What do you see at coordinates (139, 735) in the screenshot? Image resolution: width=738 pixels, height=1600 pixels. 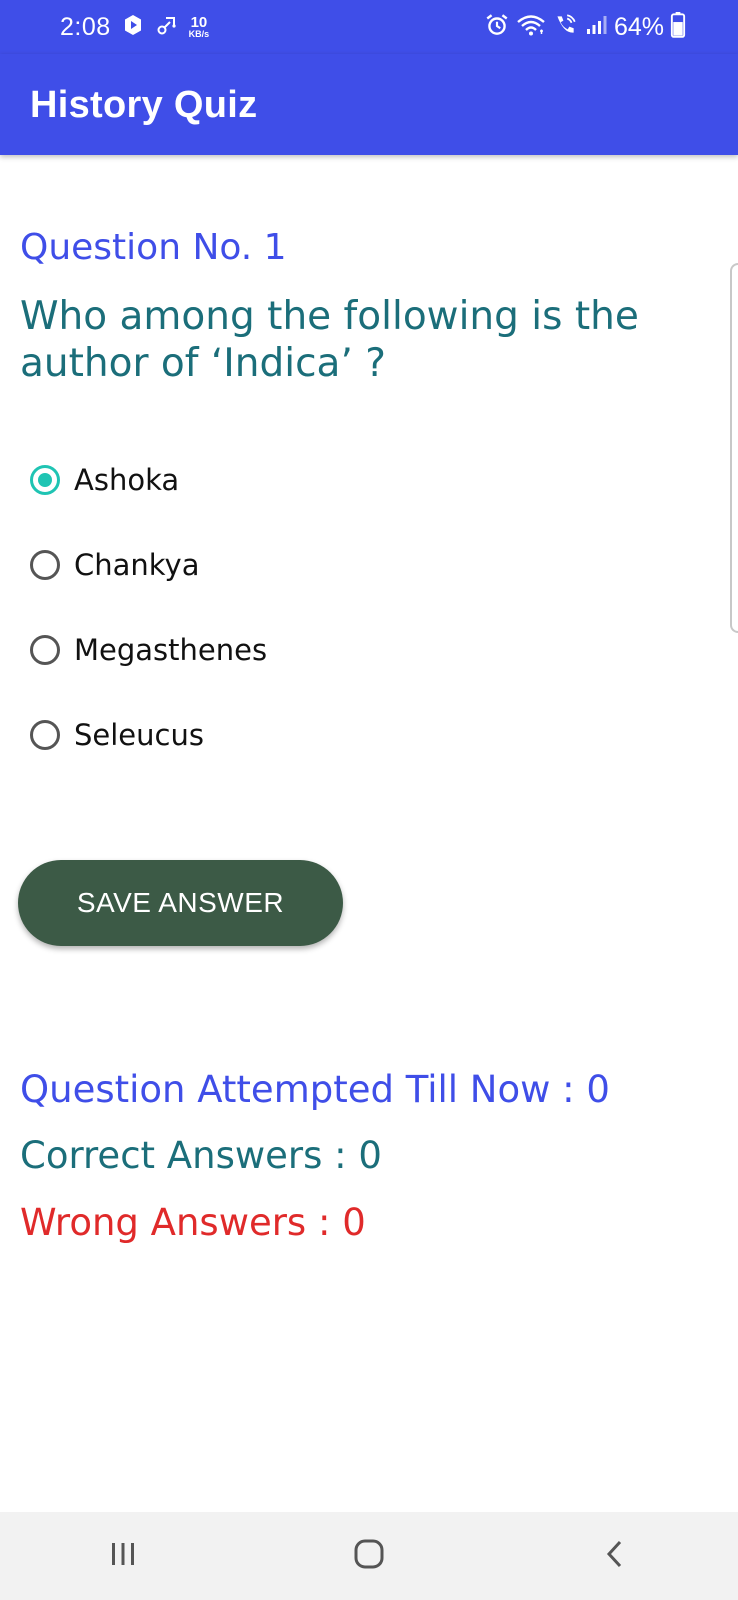 I see `option-label: Seleucus` at bounding box center [139, 735].